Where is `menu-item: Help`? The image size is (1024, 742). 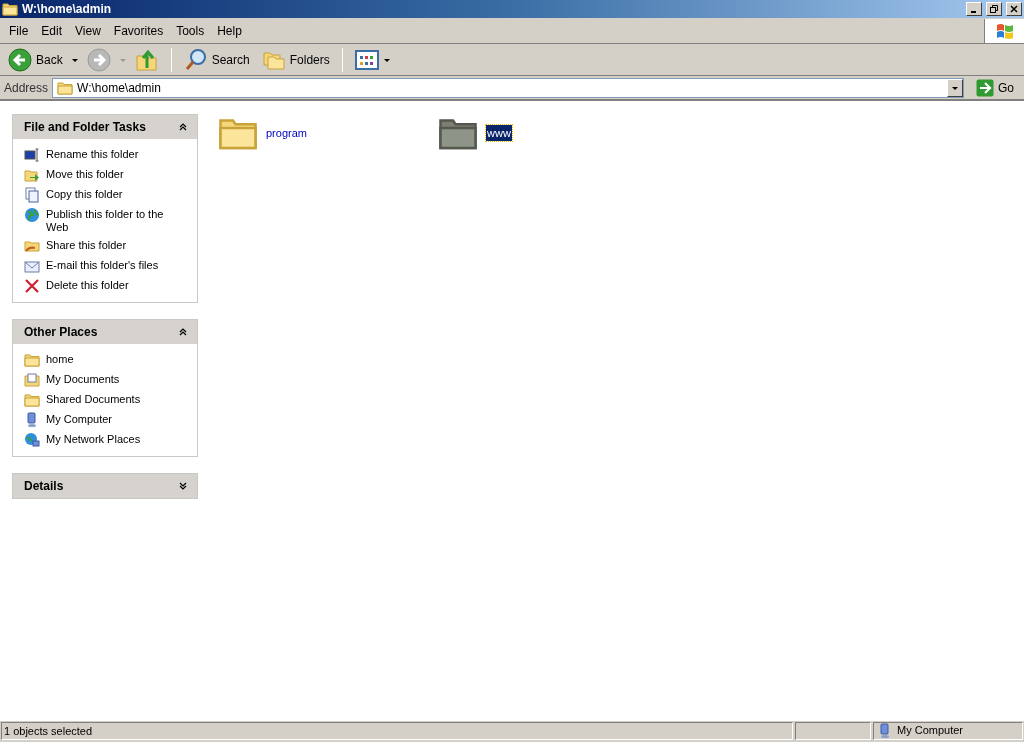
menu-item: Help is located at coordinates (229, 30).